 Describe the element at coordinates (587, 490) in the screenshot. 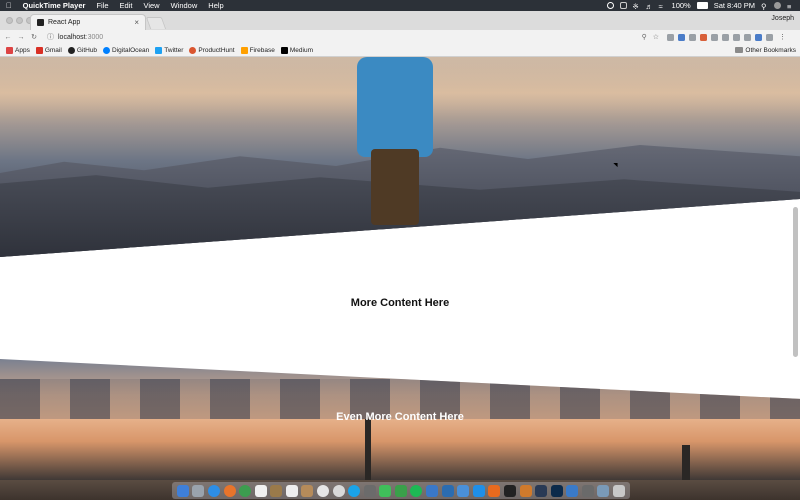

I see `quicktime-icon` at that location.